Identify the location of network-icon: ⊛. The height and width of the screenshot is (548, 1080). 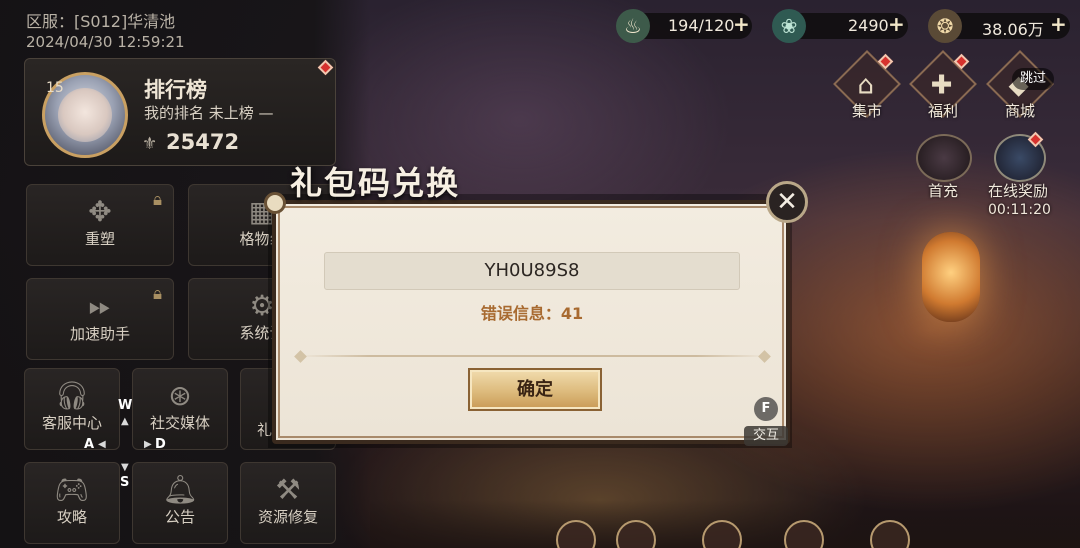
(180, 395).